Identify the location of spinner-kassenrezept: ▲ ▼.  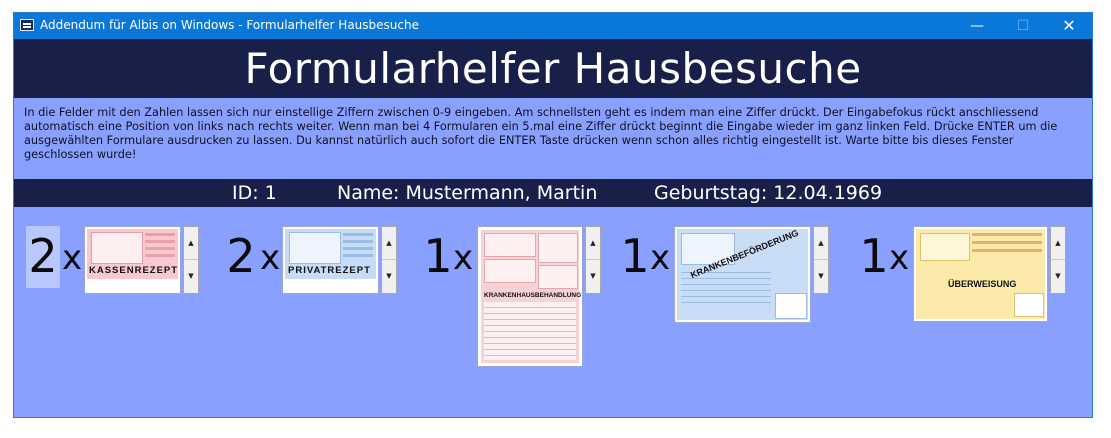
(191, 260).